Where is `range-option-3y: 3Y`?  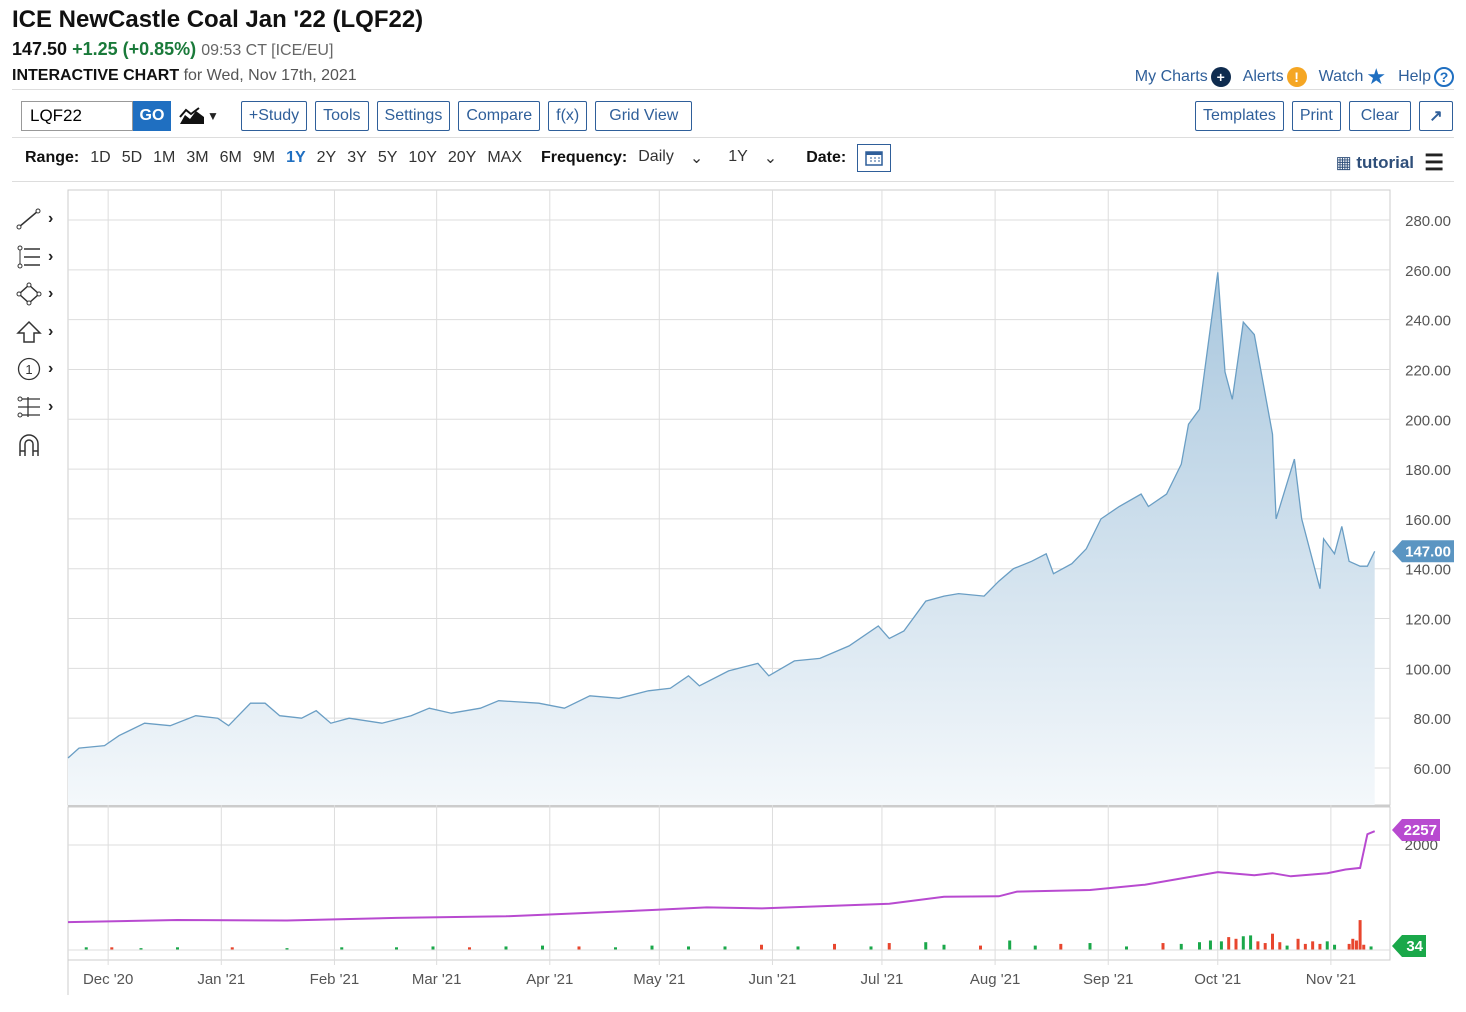 range-option-3y: 3Y is located at coordinates (357, 158).